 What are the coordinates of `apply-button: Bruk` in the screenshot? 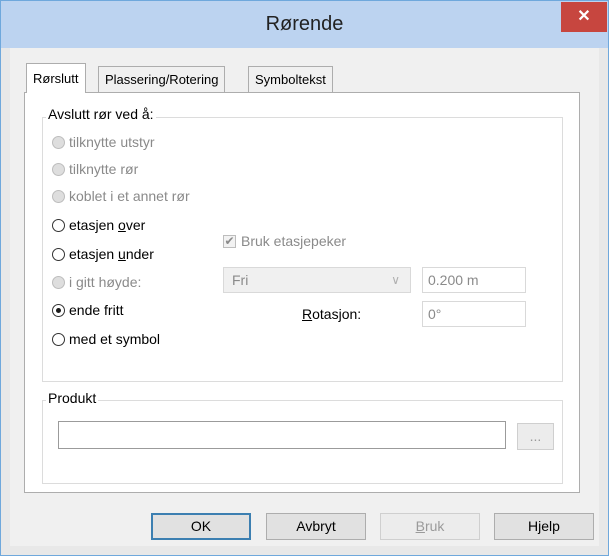 It's located at (430, 526).